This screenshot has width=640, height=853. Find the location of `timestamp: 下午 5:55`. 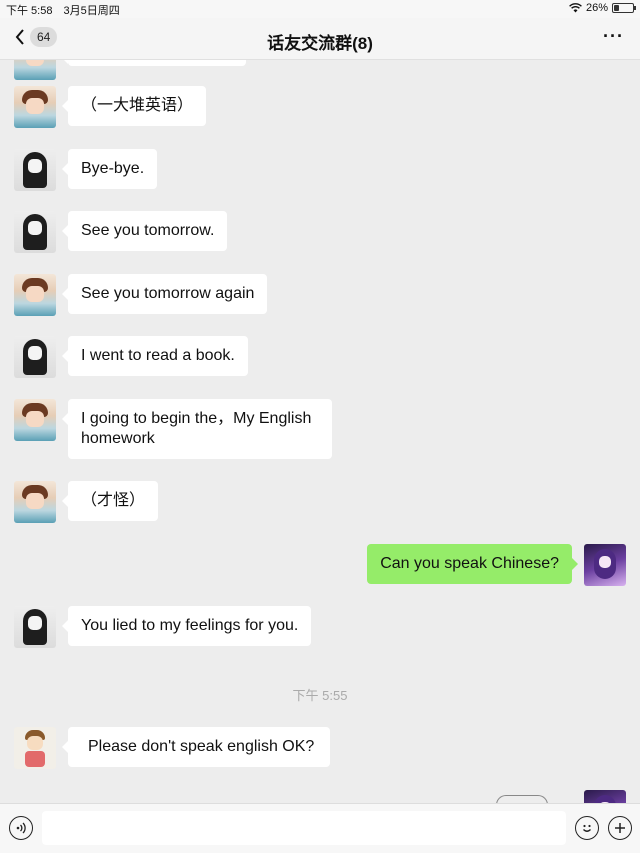

timestamp: 下午 5:55 is located at coordinates (320, 695).